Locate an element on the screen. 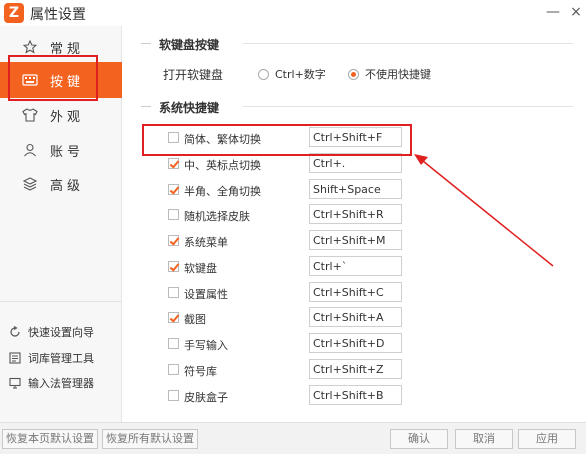 This screenshot has height=454, width=586. soft-keyboard-section-title: 软键盘按键 is located at coordinates (189, 45).